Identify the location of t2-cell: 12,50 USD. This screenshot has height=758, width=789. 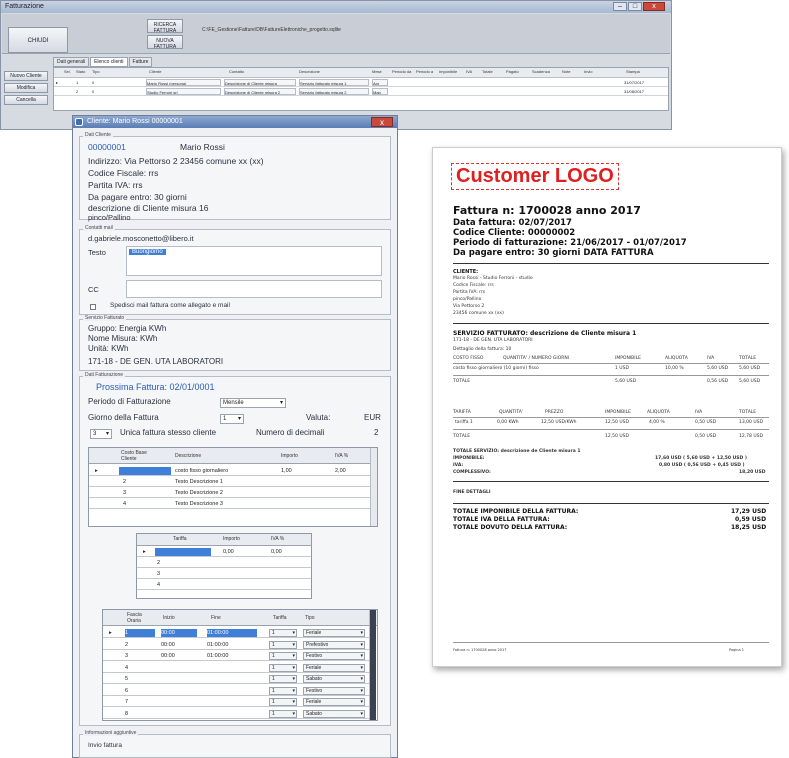
(617, 422).